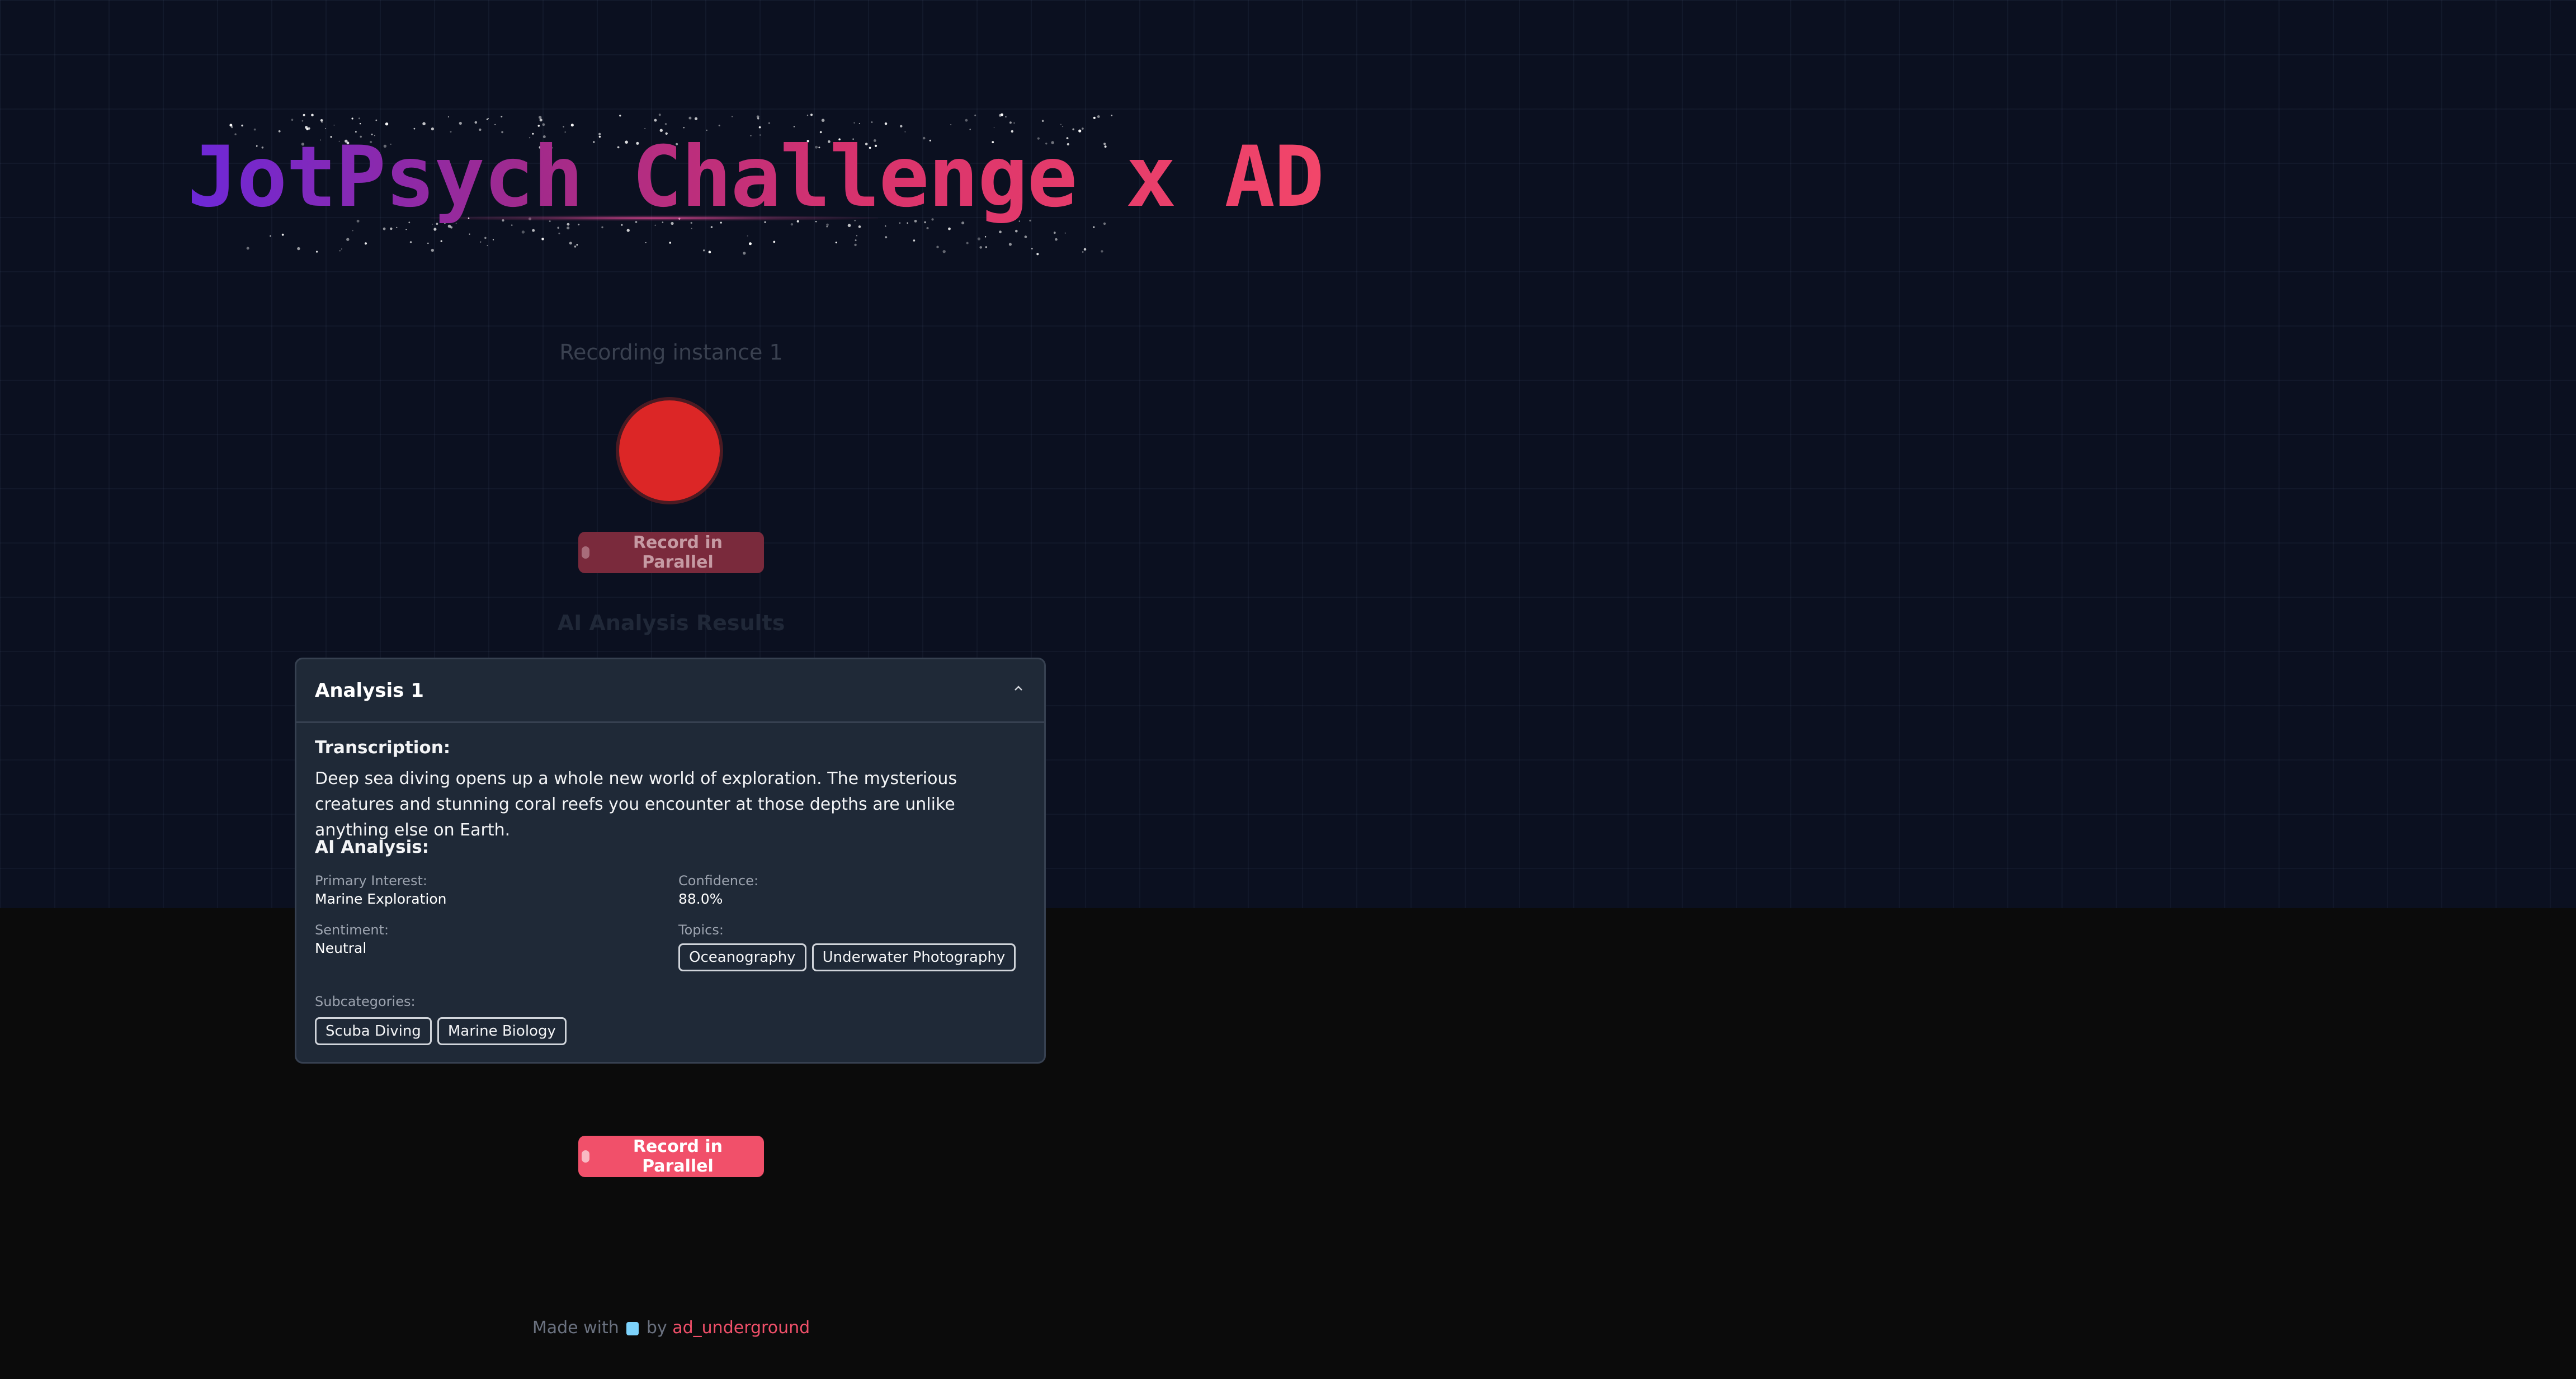  What do you see at coordinates (381, 899) in the screenshot?
I see `primary-interest-value: Marine Exploration` at bounding box center [381, 899].